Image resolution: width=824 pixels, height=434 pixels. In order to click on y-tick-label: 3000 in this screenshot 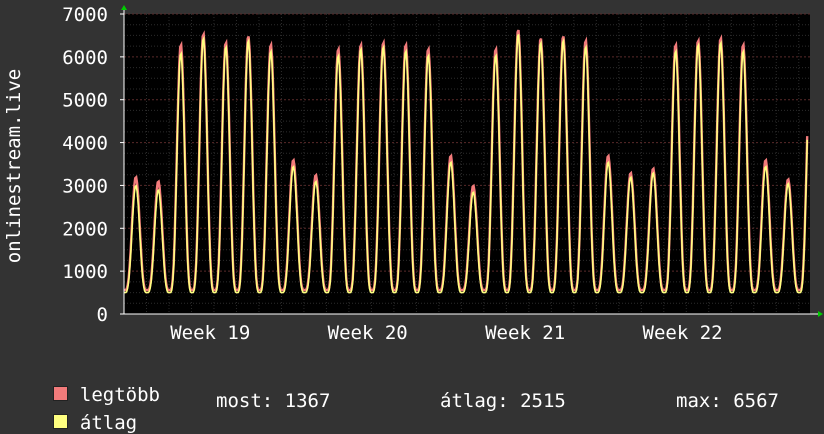, I will do `click(85, 186)`.